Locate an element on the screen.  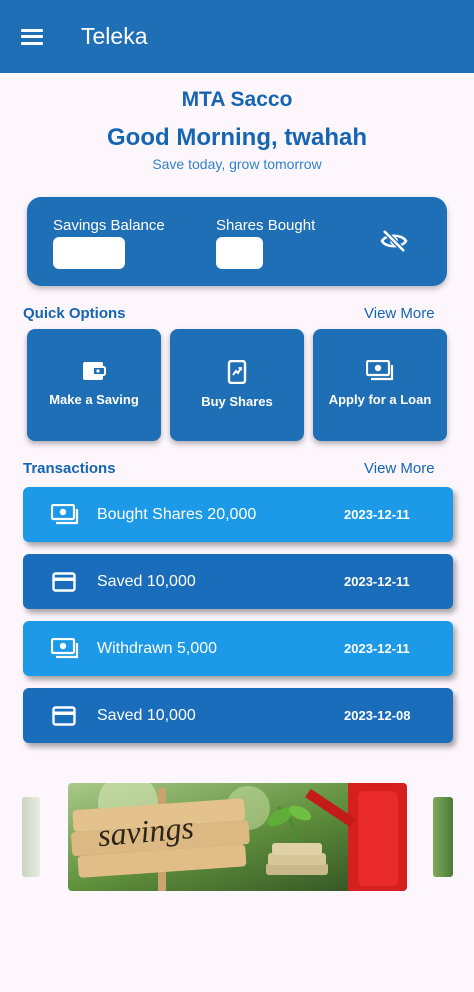
make-saving-button: Make a Saving is located at coordinates (94, 385).